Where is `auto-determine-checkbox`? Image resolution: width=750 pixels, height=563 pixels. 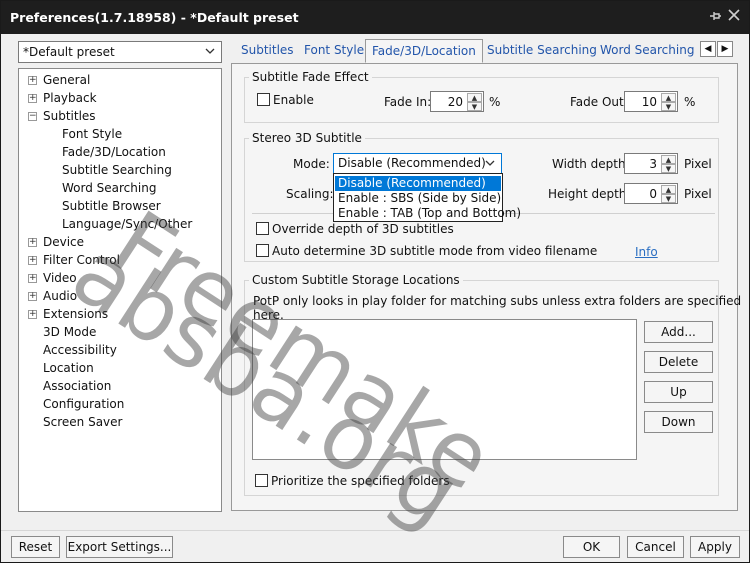
auto-determine-checkbox is located at coordinates (262, 250).